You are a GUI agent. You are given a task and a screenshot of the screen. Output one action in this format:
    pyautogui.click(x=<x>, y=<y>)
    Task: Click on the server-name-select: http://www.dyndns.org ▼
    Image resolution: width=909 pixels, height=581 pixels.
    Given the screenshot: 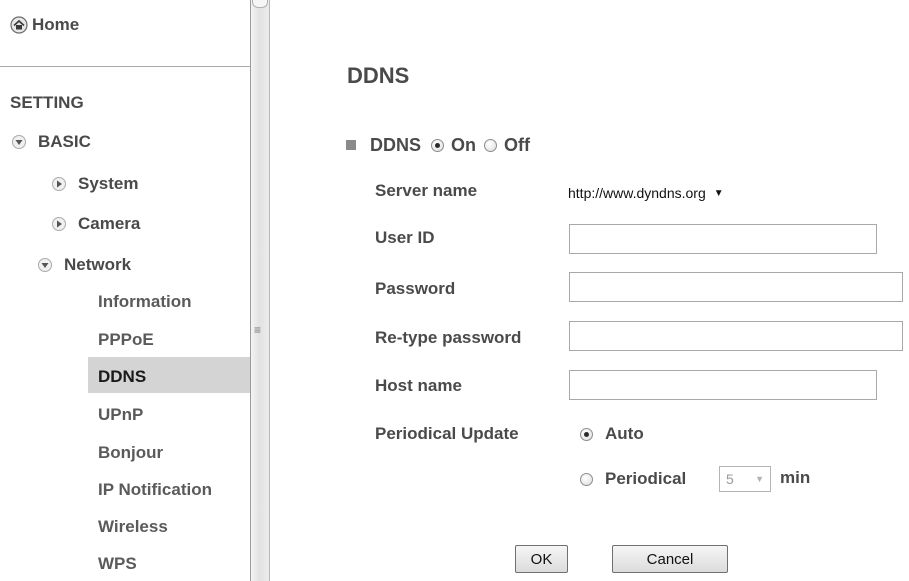 What is the action you would take?
    pyautogui.click(x=681, y=193)
    